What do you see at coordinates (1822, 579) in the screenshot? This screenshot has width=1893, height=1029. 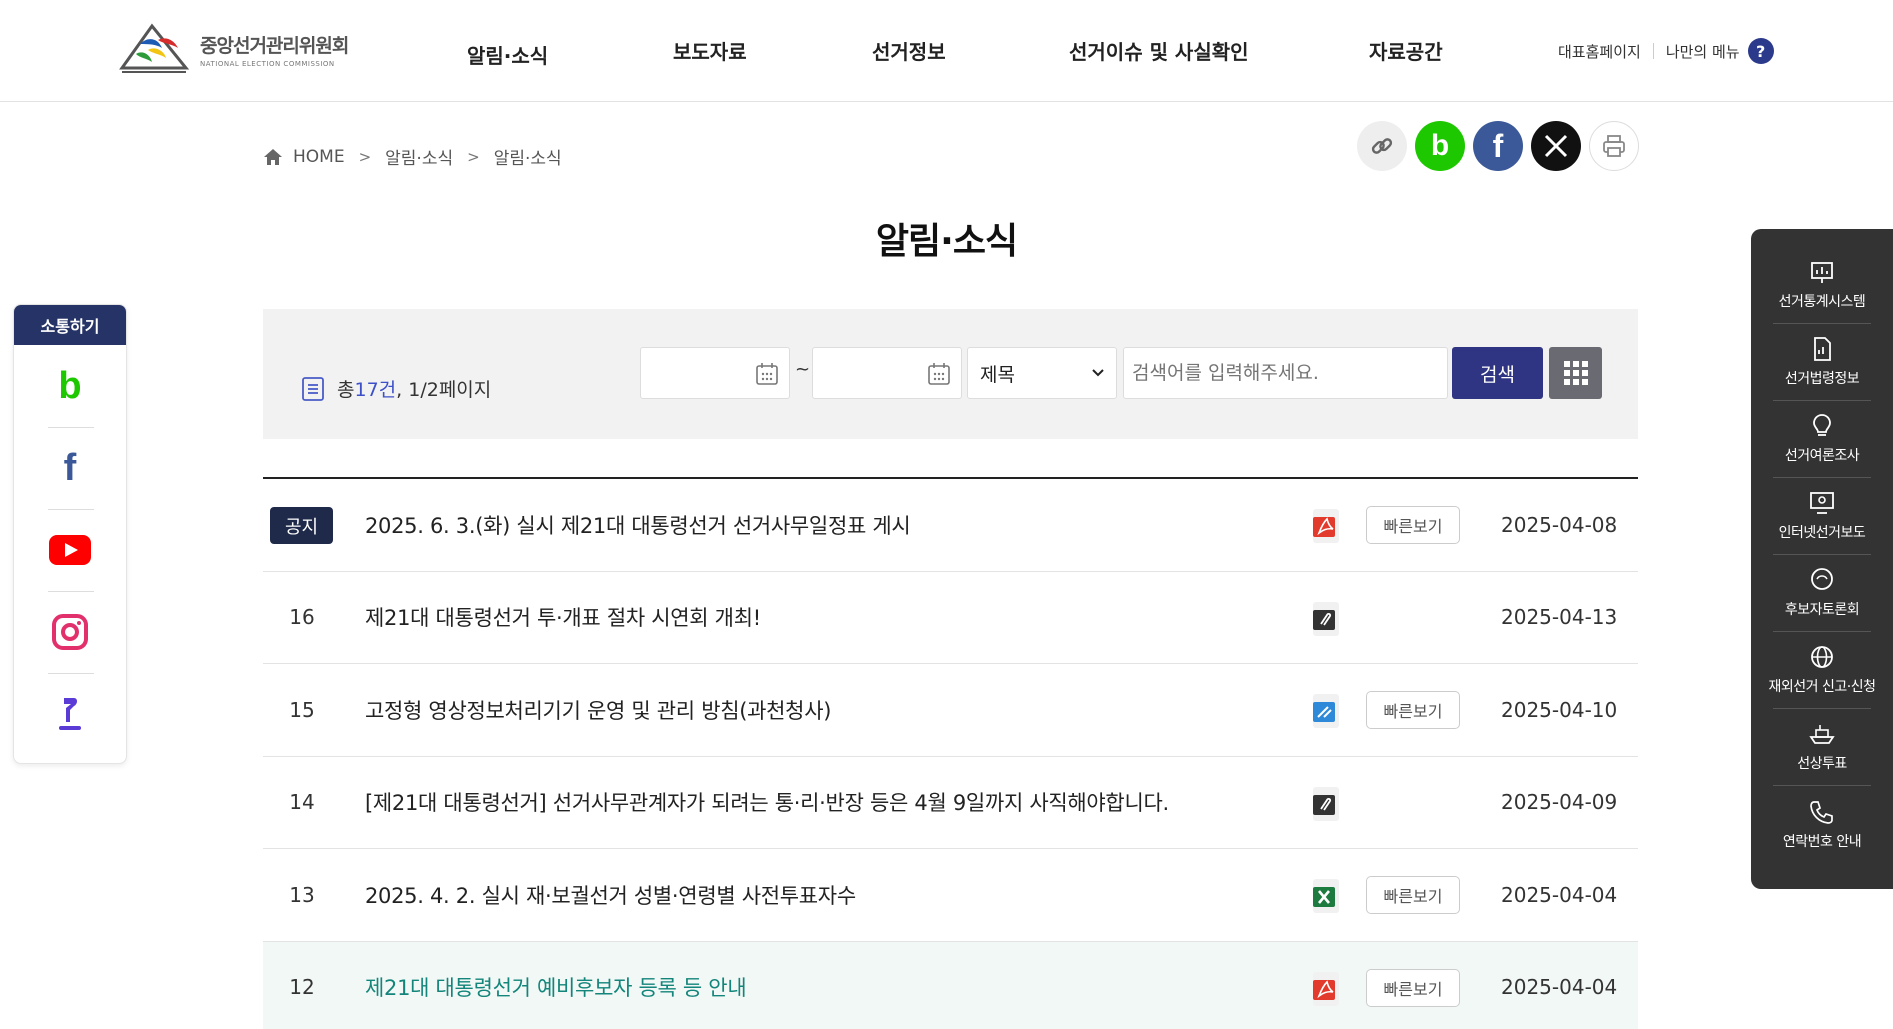 I see `discussion-icon` at bounding box center [1822, 579].